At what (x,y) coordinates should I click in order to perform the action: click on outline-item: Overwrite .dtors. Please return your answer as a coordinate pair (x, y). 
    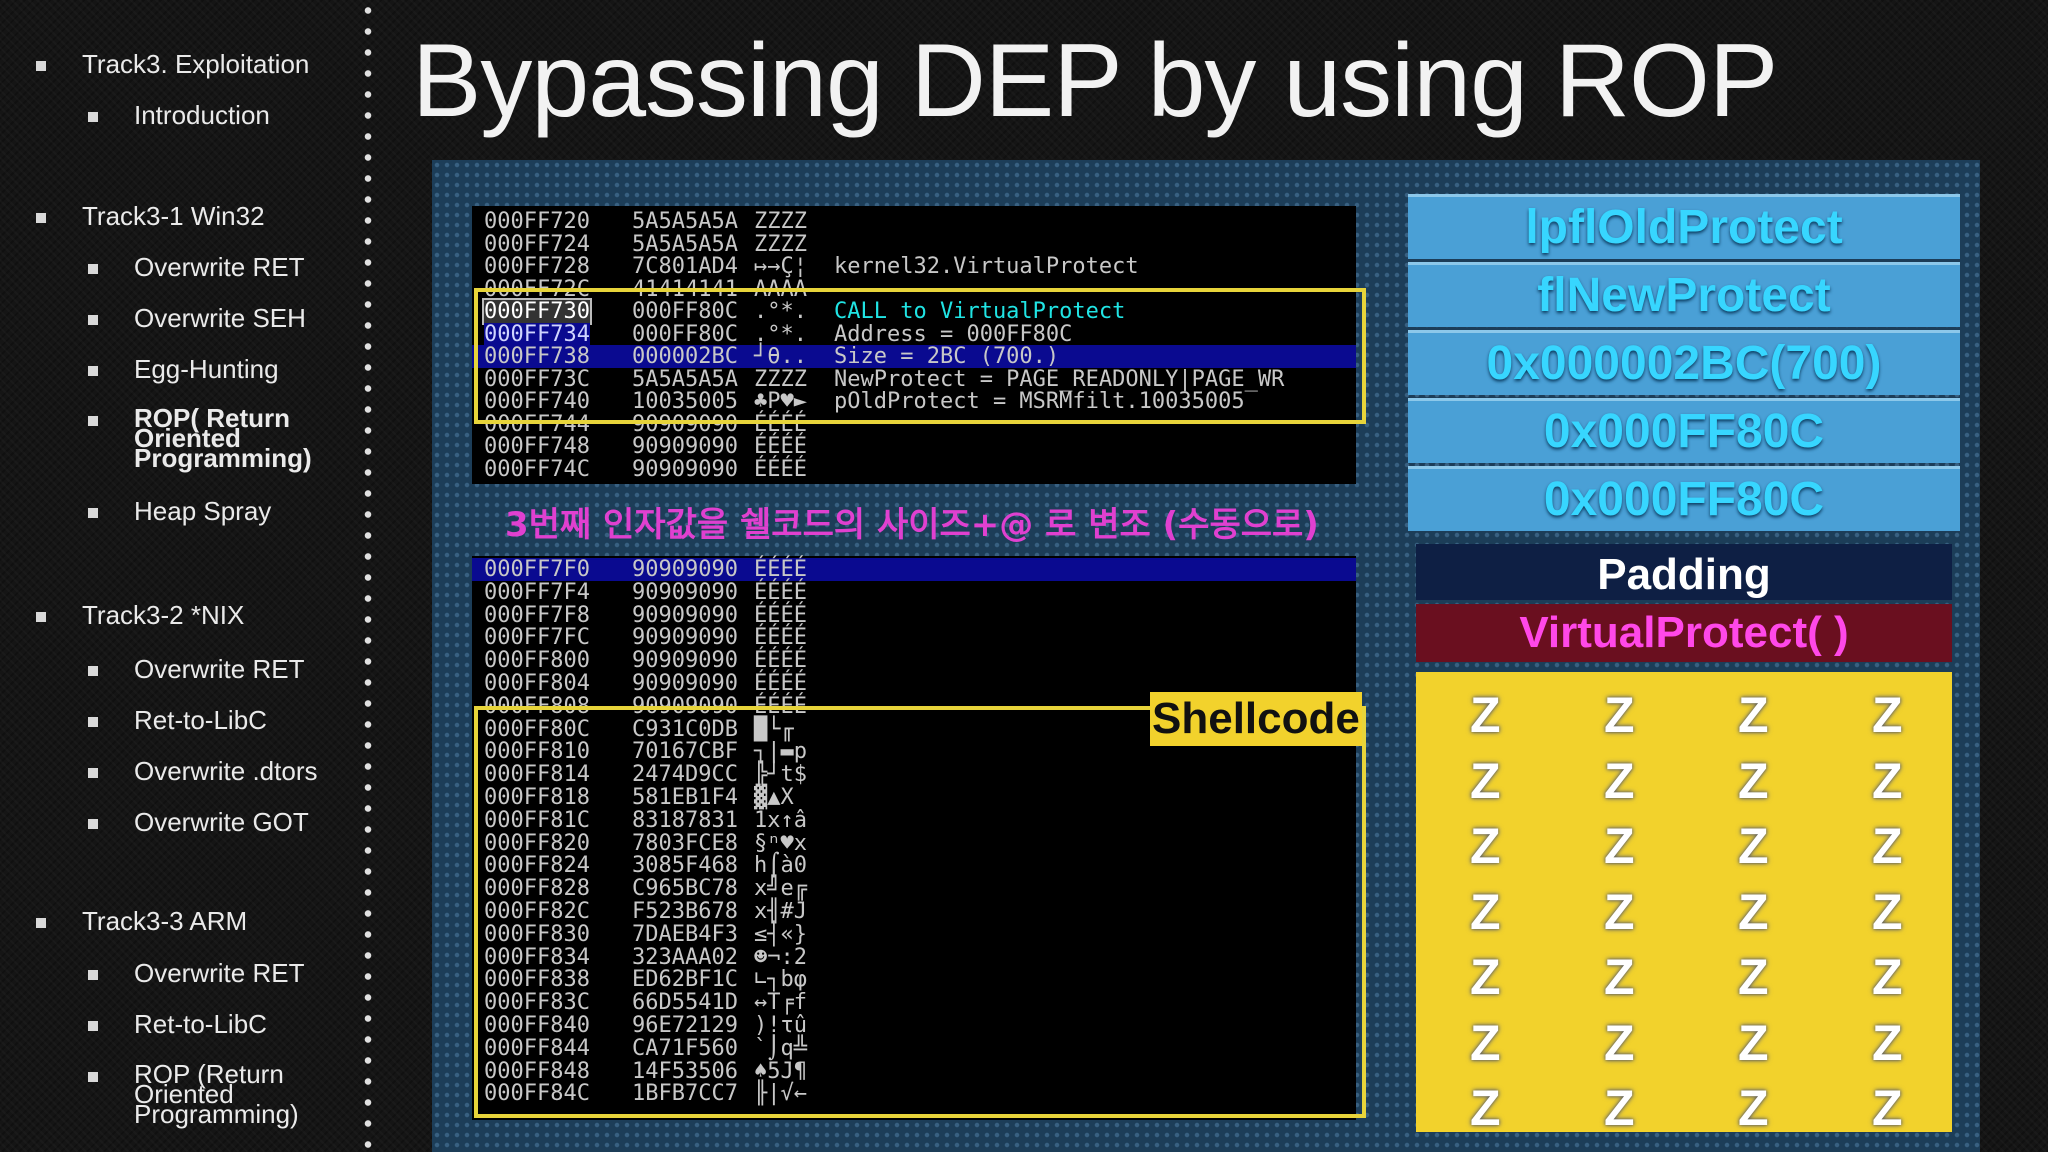
    Looking at the image, I should click on (203, 771).